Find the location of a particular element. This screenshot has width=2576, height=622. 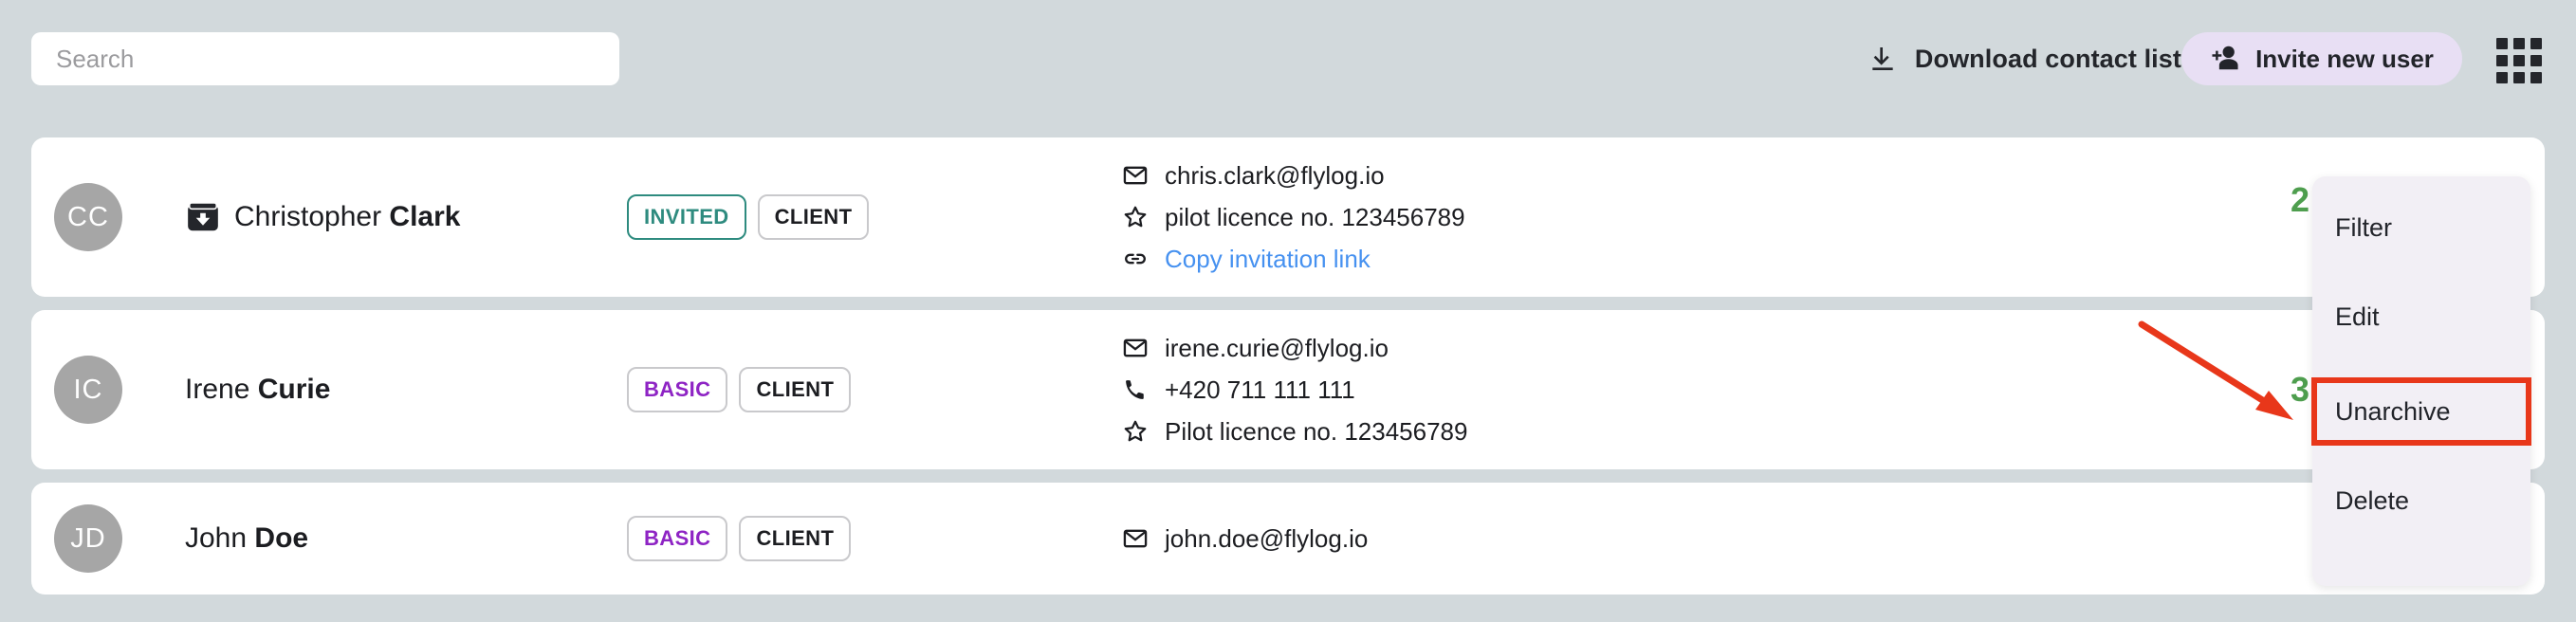

step-marker-3: 3 is located at coordinates (2300, 389).